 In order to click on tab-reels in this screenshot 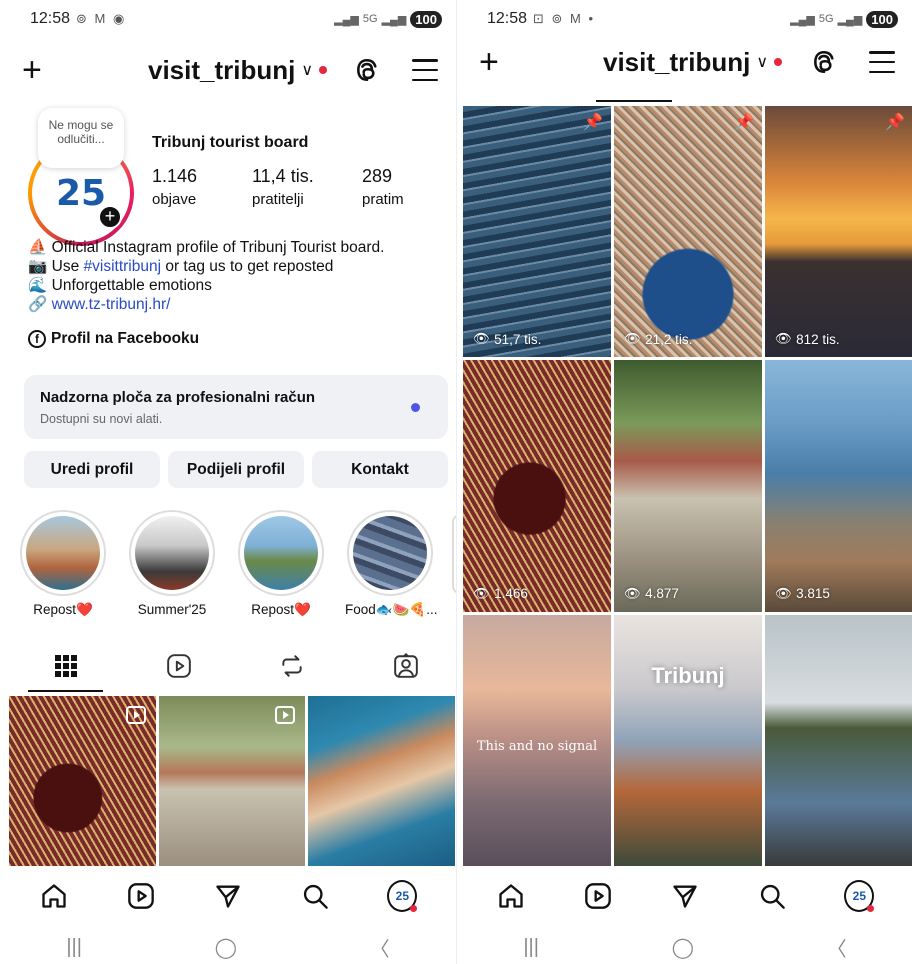, I will do `click(179, 666)`.